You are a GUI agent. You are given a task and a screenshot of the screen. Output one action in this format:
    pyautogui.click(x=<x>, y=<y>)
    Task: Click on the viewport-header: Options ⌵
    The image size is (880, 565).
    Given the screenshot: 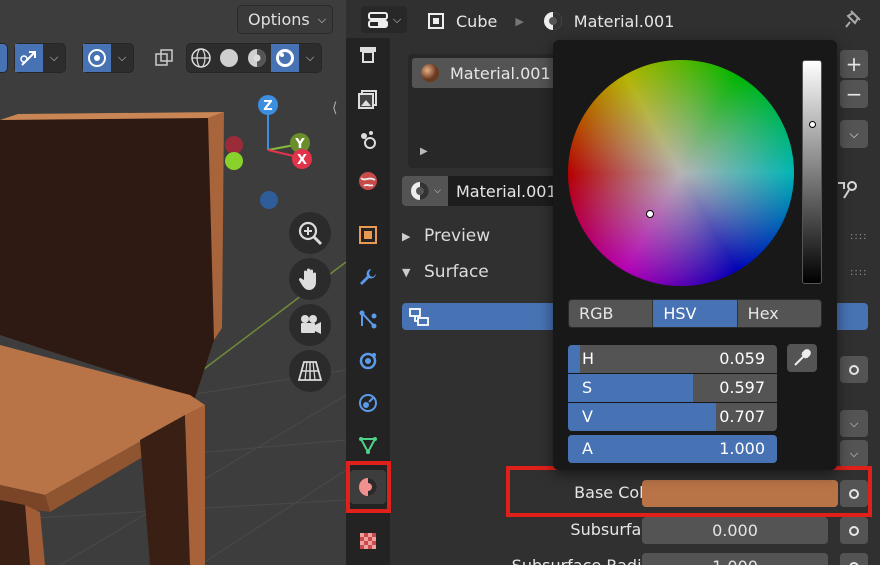 What is the action you would take?
    pyautogui.click(x=173, y=17)
    